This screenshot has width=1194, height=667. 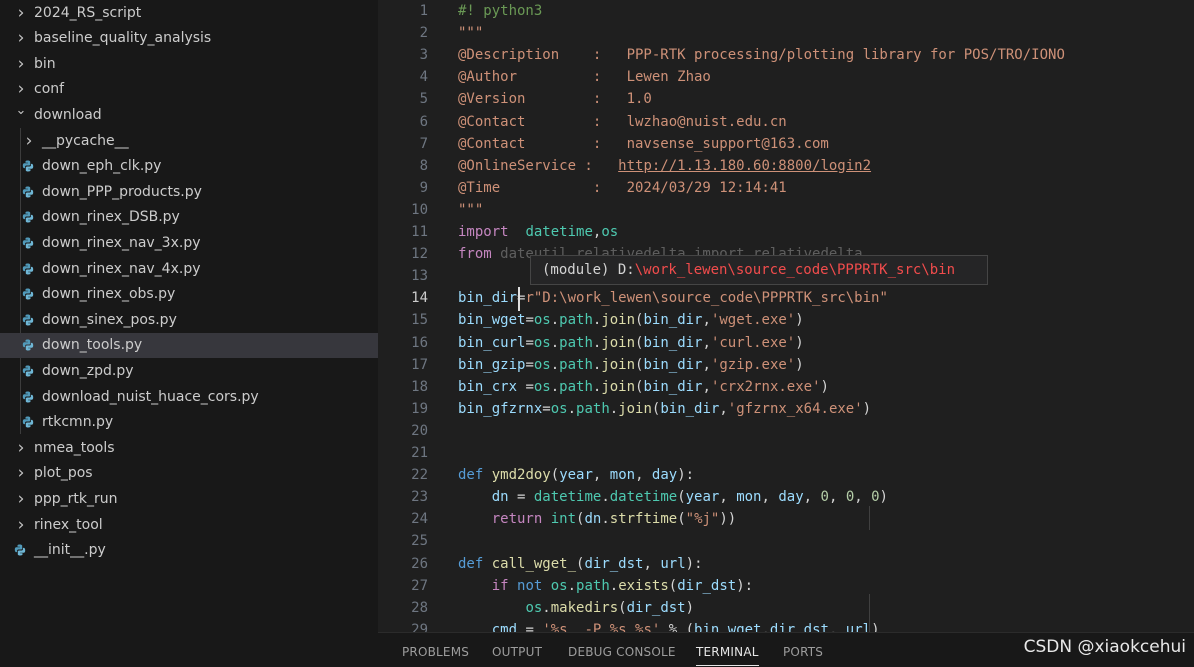 I want to click on tree-item-label: nmea_tools, so click(x=74, y=447).